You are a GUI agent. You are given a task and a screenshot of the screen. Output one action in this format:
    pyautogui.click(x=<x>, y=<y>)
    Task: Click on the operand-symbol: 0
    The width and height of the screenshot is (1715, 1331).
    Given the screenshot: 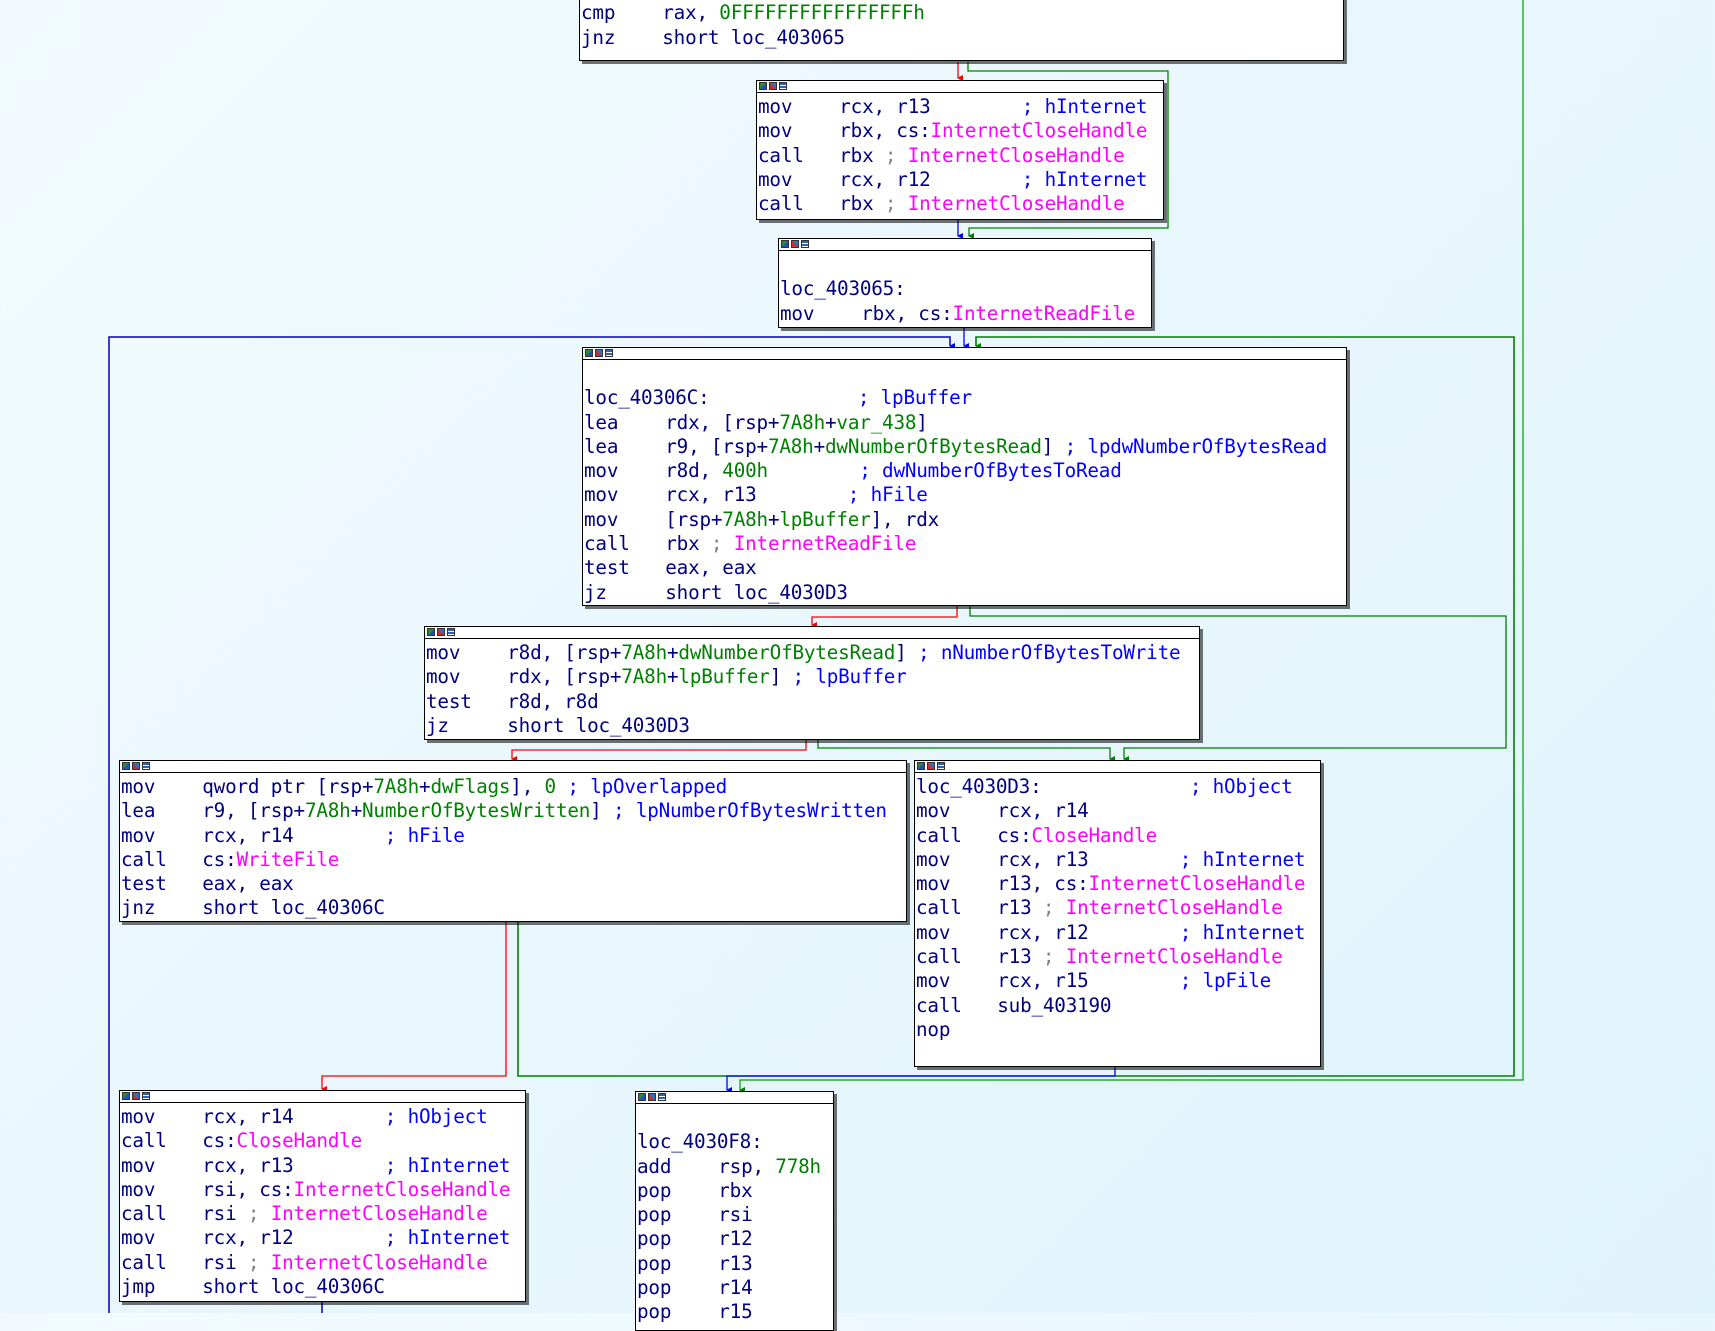 What is the action you would take?
    pyautogui.click(x=551, y=786)
    